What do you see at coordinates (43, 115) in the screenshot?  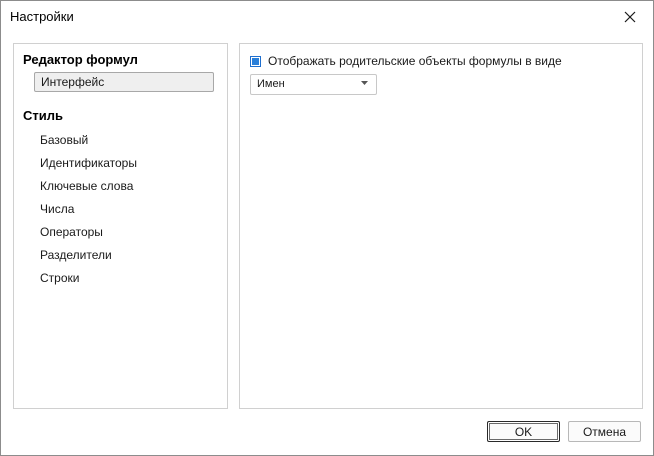 I see `section-heading-style: Стиль` at bounding box center [43, 115].